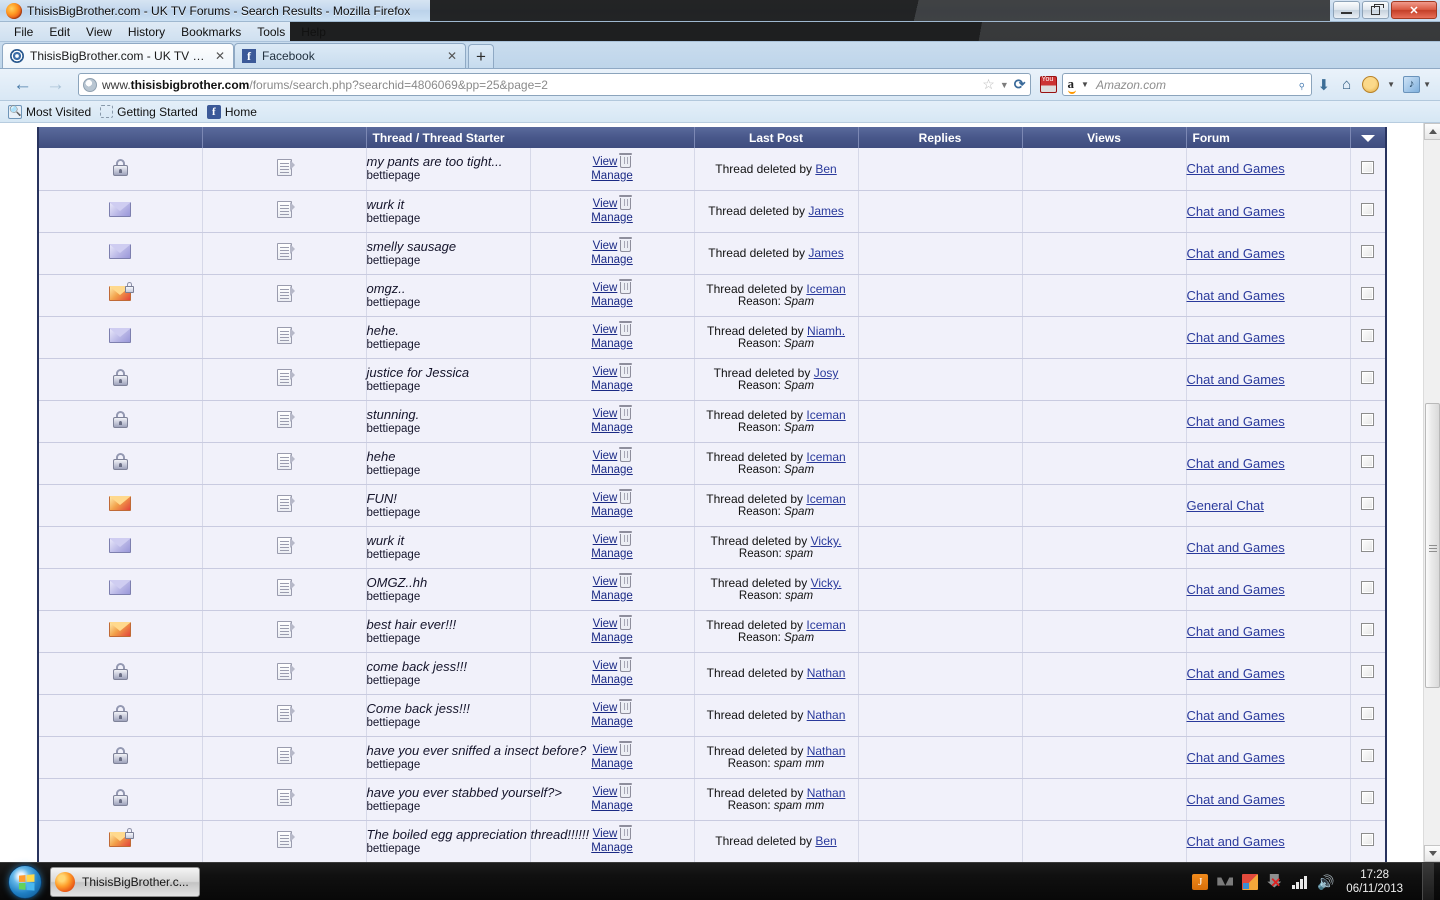  I want to click on search-input: Amazon.com, so click(1195, 85).